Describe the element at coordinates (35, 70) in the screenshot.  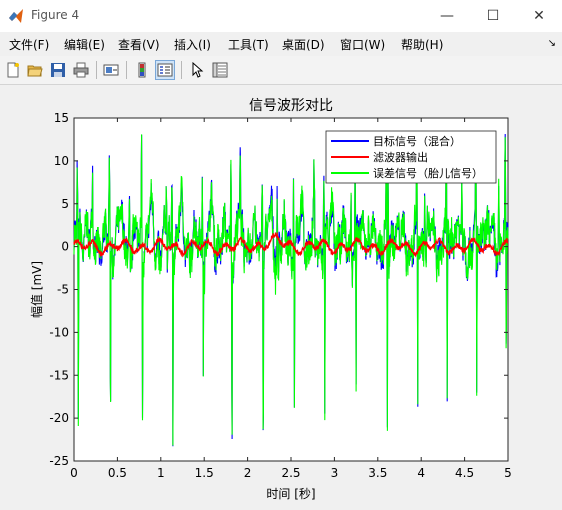
I see `open-file-icon` at that location.